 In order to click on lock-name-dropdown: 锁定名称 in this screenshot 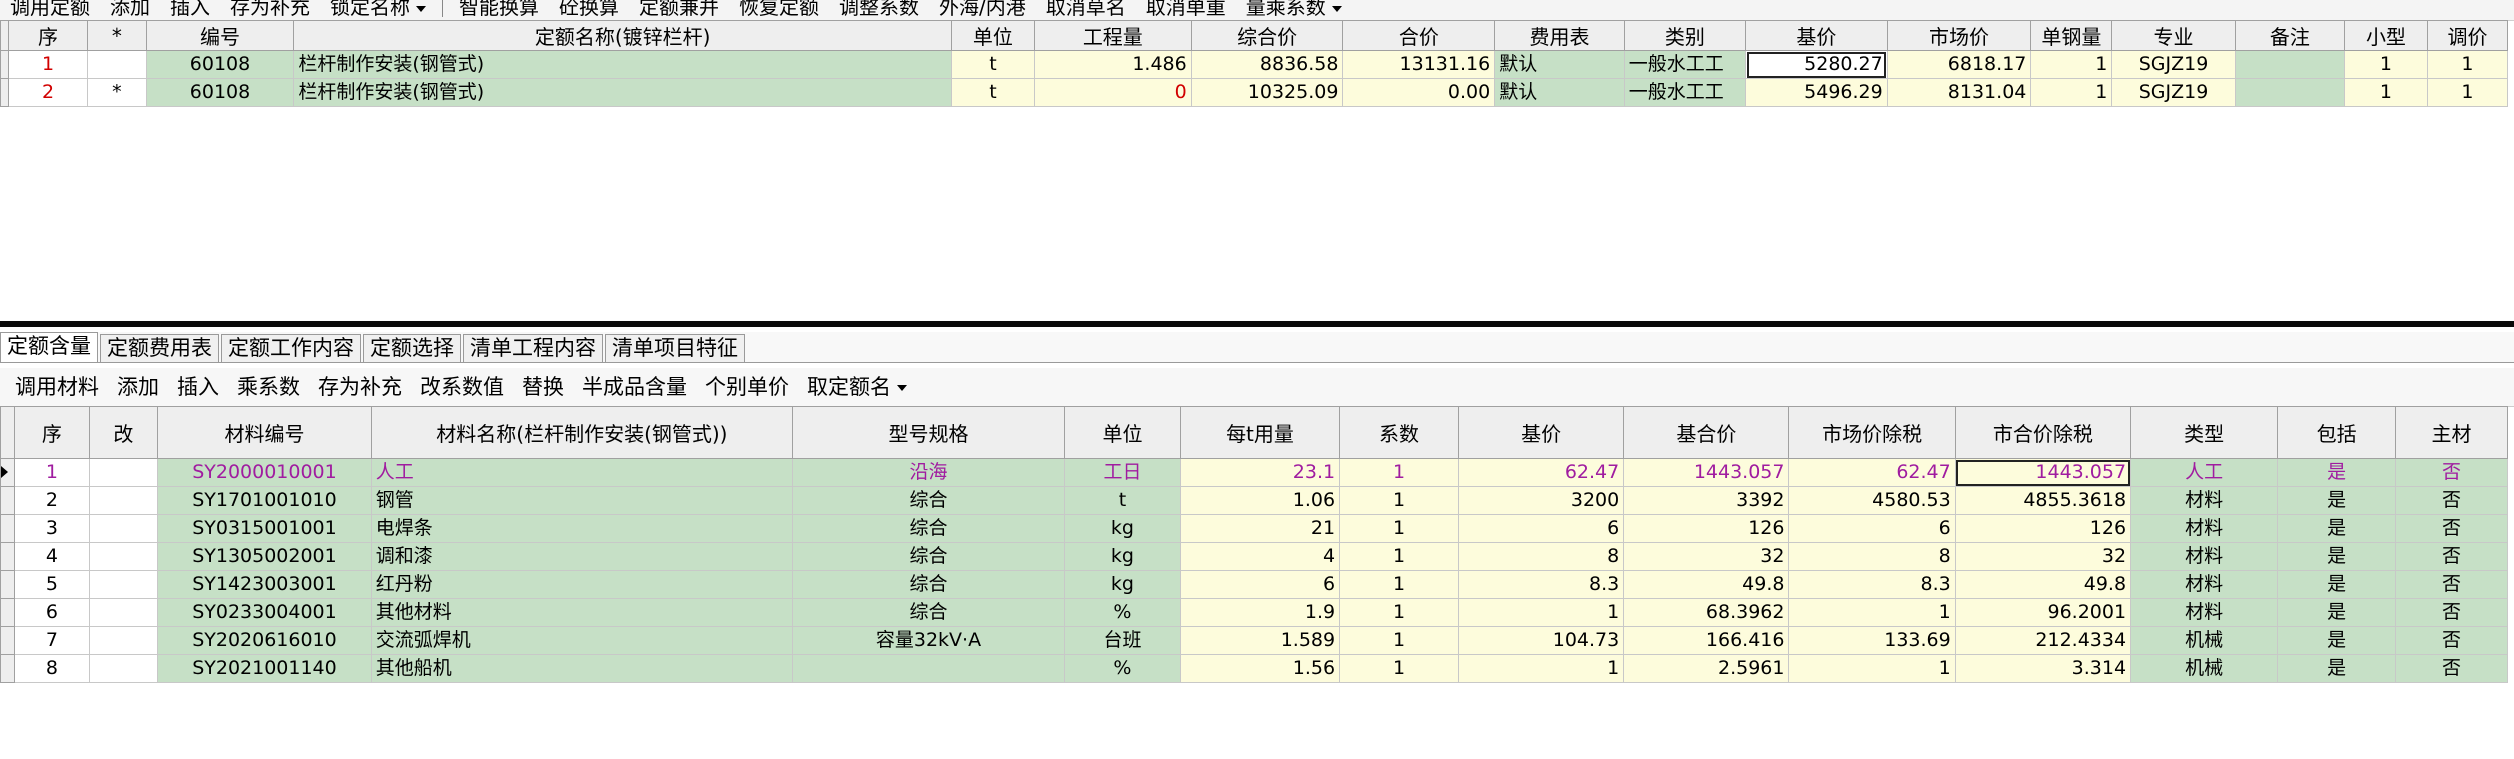, I will do `click(378, 9)`.